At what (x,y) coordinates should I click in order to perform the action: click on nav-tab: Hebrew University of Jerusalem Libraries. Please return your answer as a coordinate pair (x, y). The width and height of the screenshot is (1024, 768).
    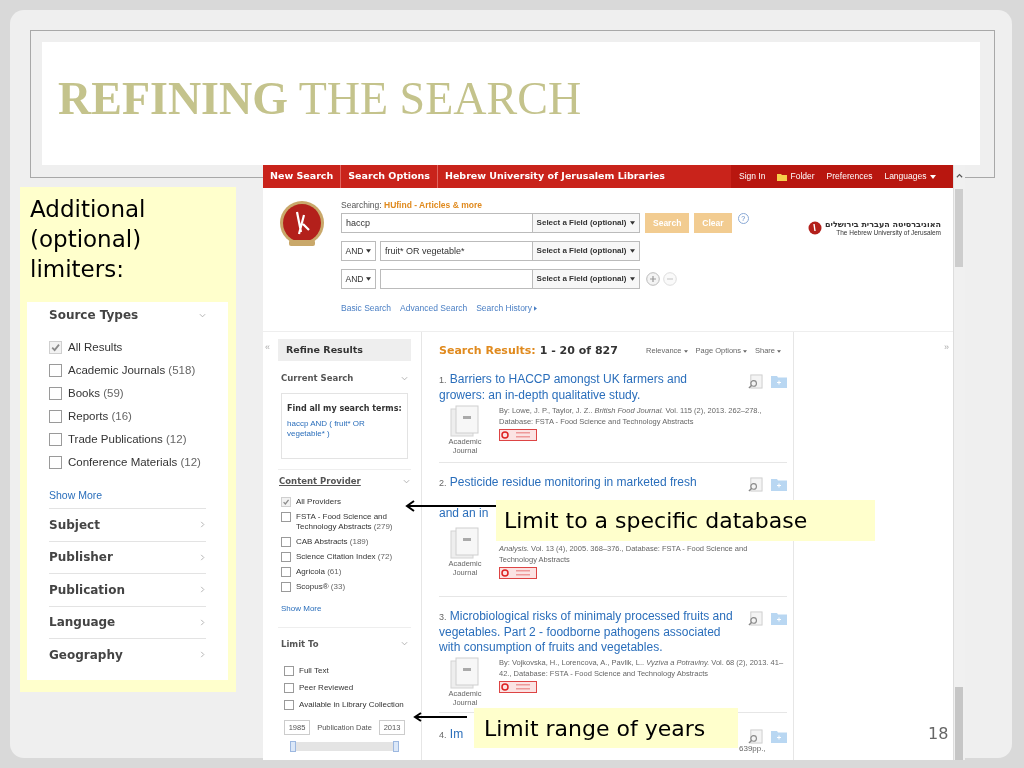
    Looking at the image, I should click on (554, 176).